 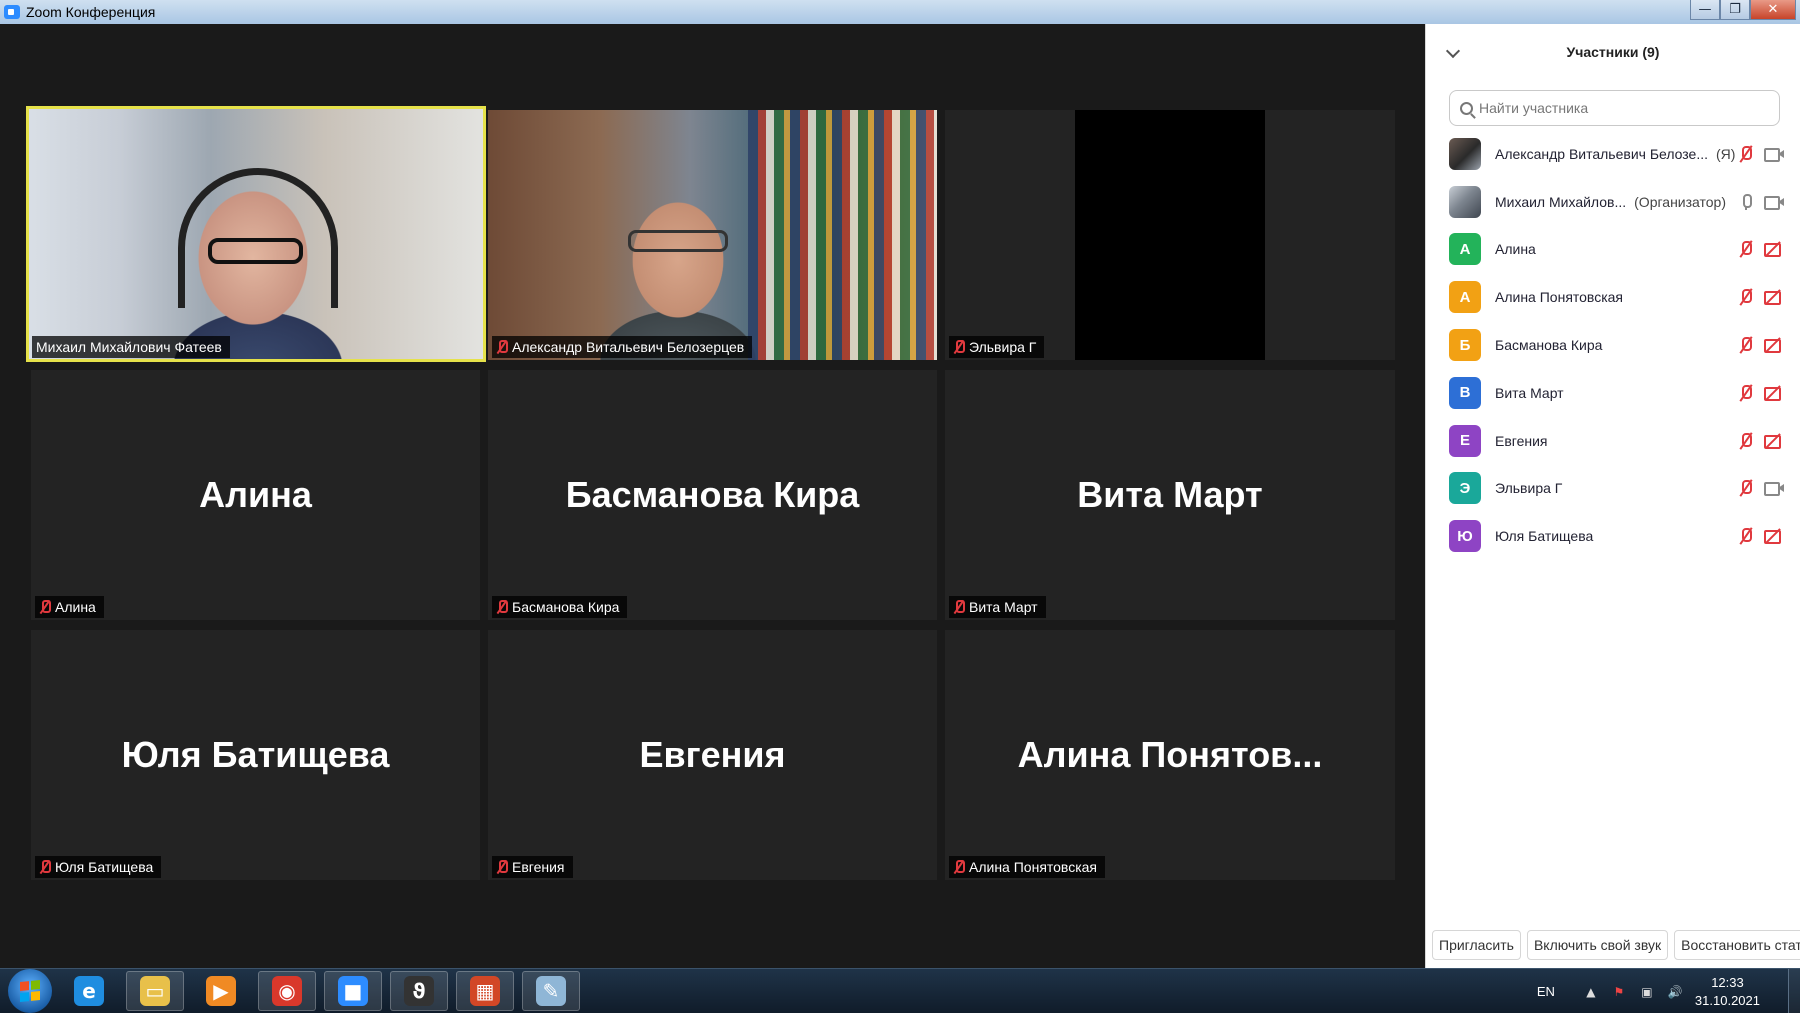 I want to click on video-tile: Басманова Кира Басманова Кира, so click(x=712, y=495).